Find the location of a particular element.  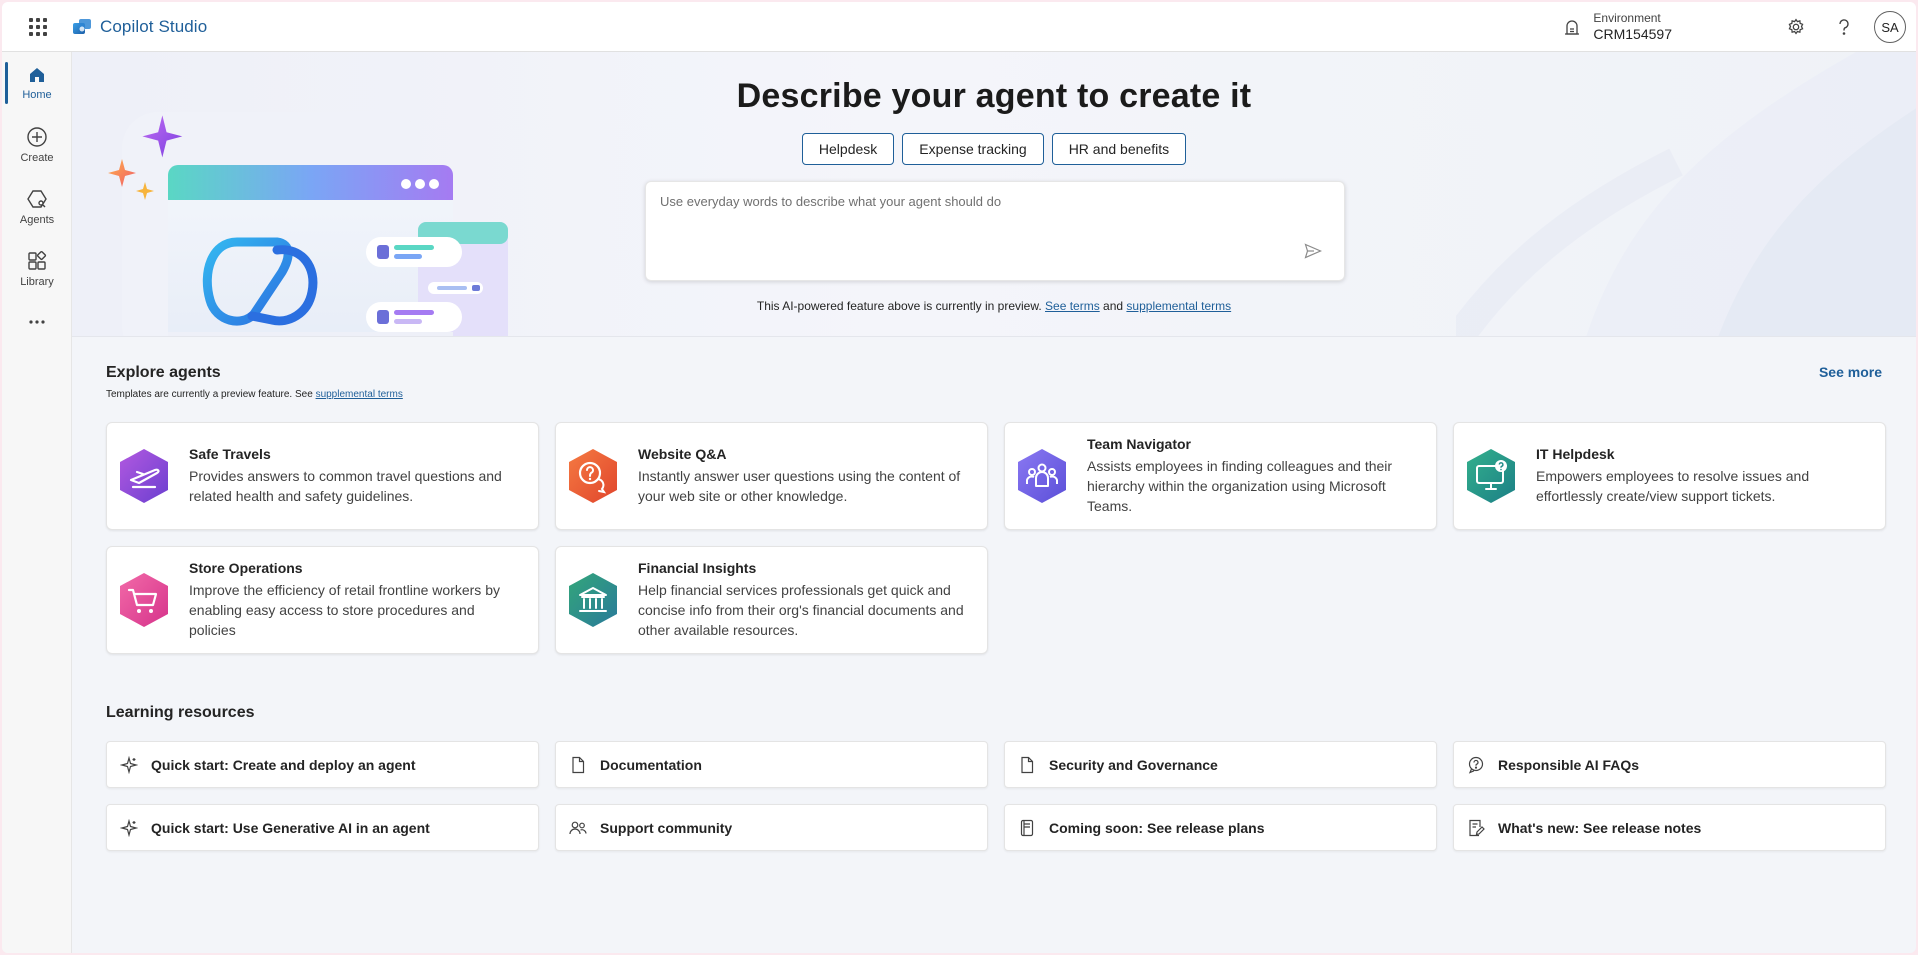

more-options-button is located at coordinates (37, 322).